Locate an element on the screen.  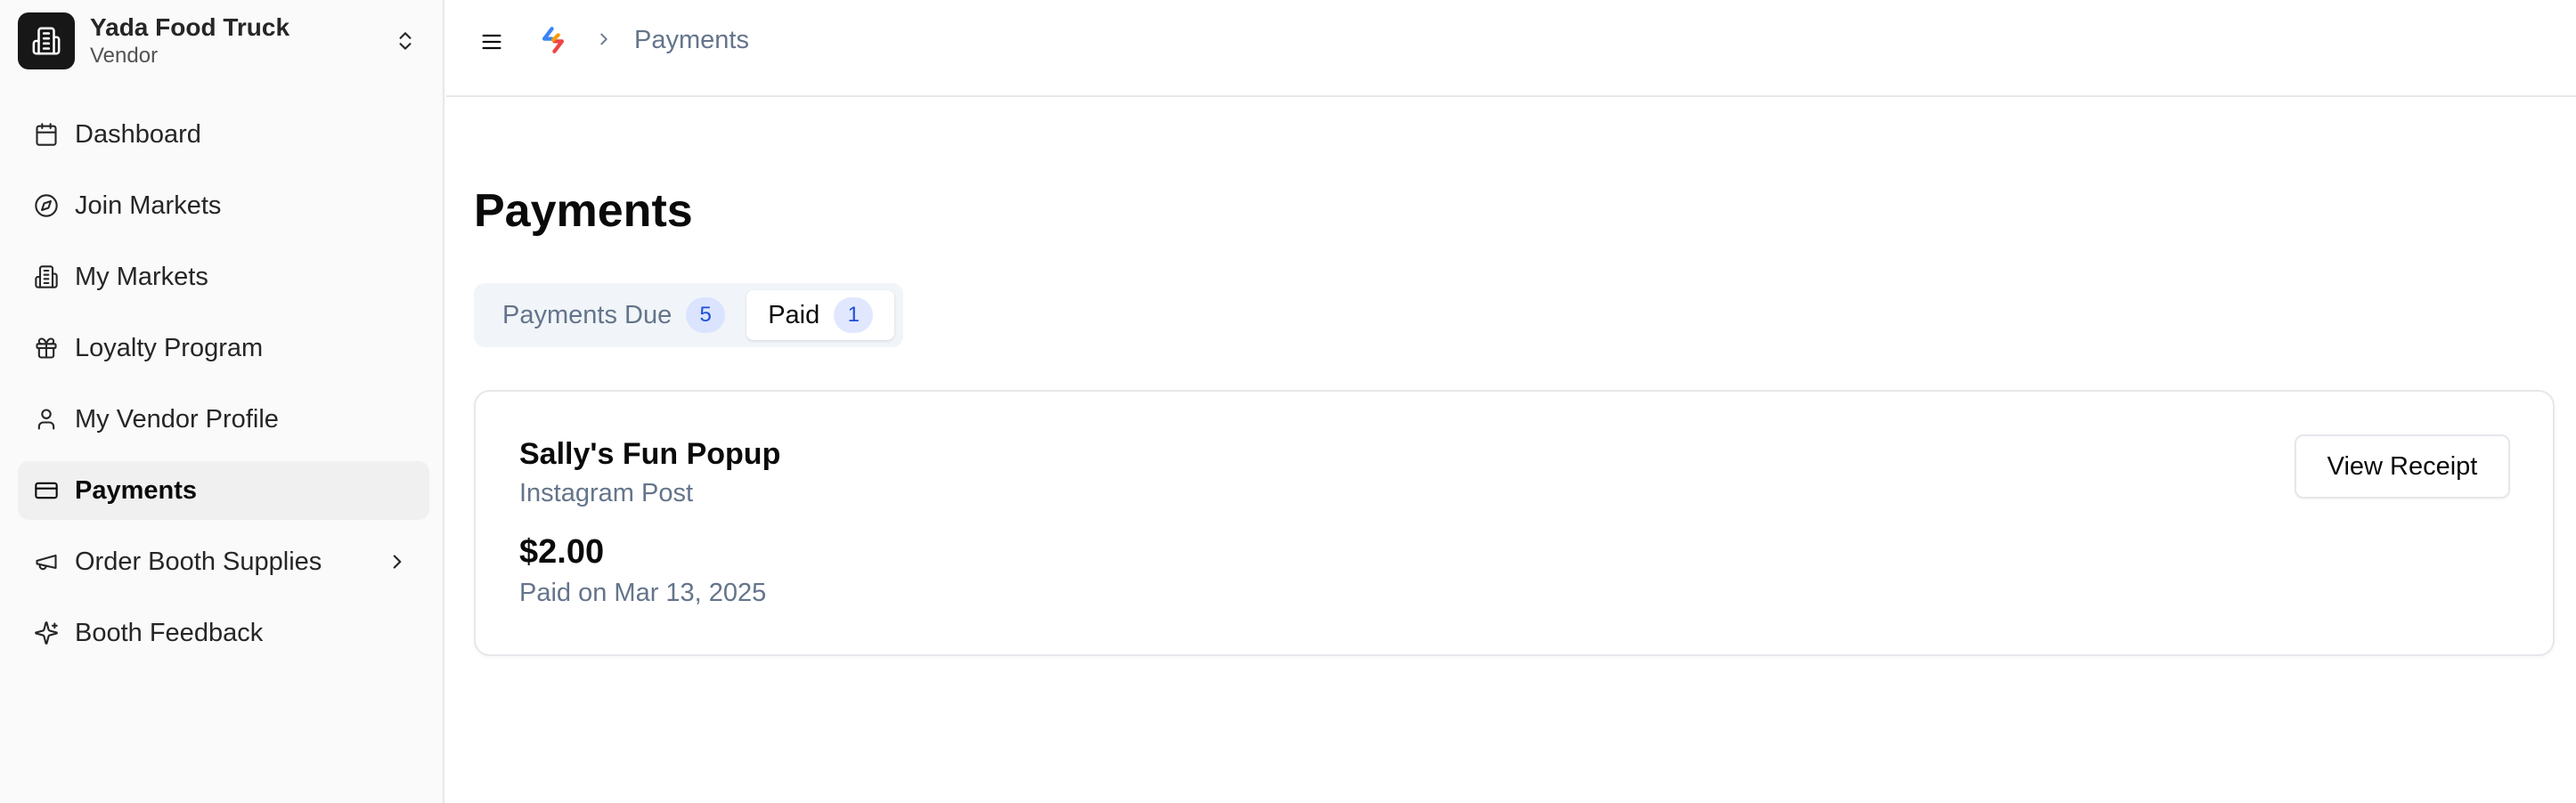
sparkles-icon is located at coordinates (47, 633).